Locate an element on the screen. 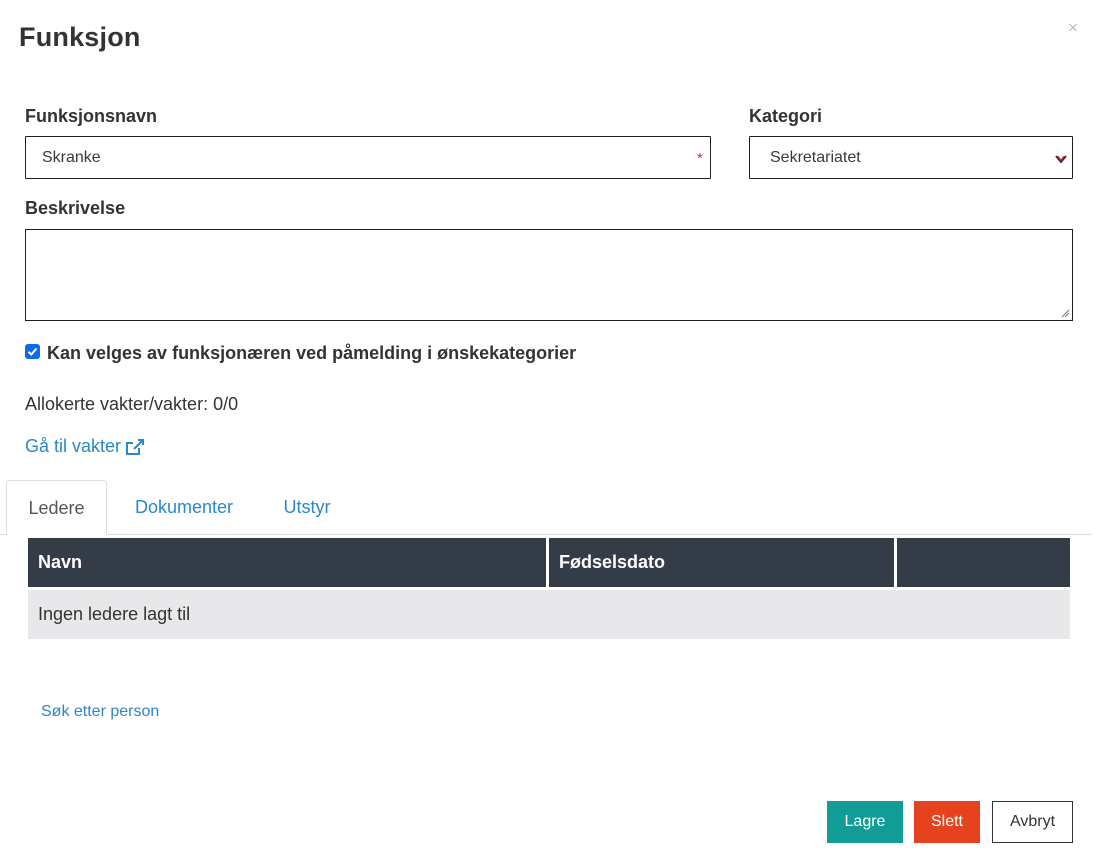  function-name-input: Skranke * is located at coordinates (368, 157).